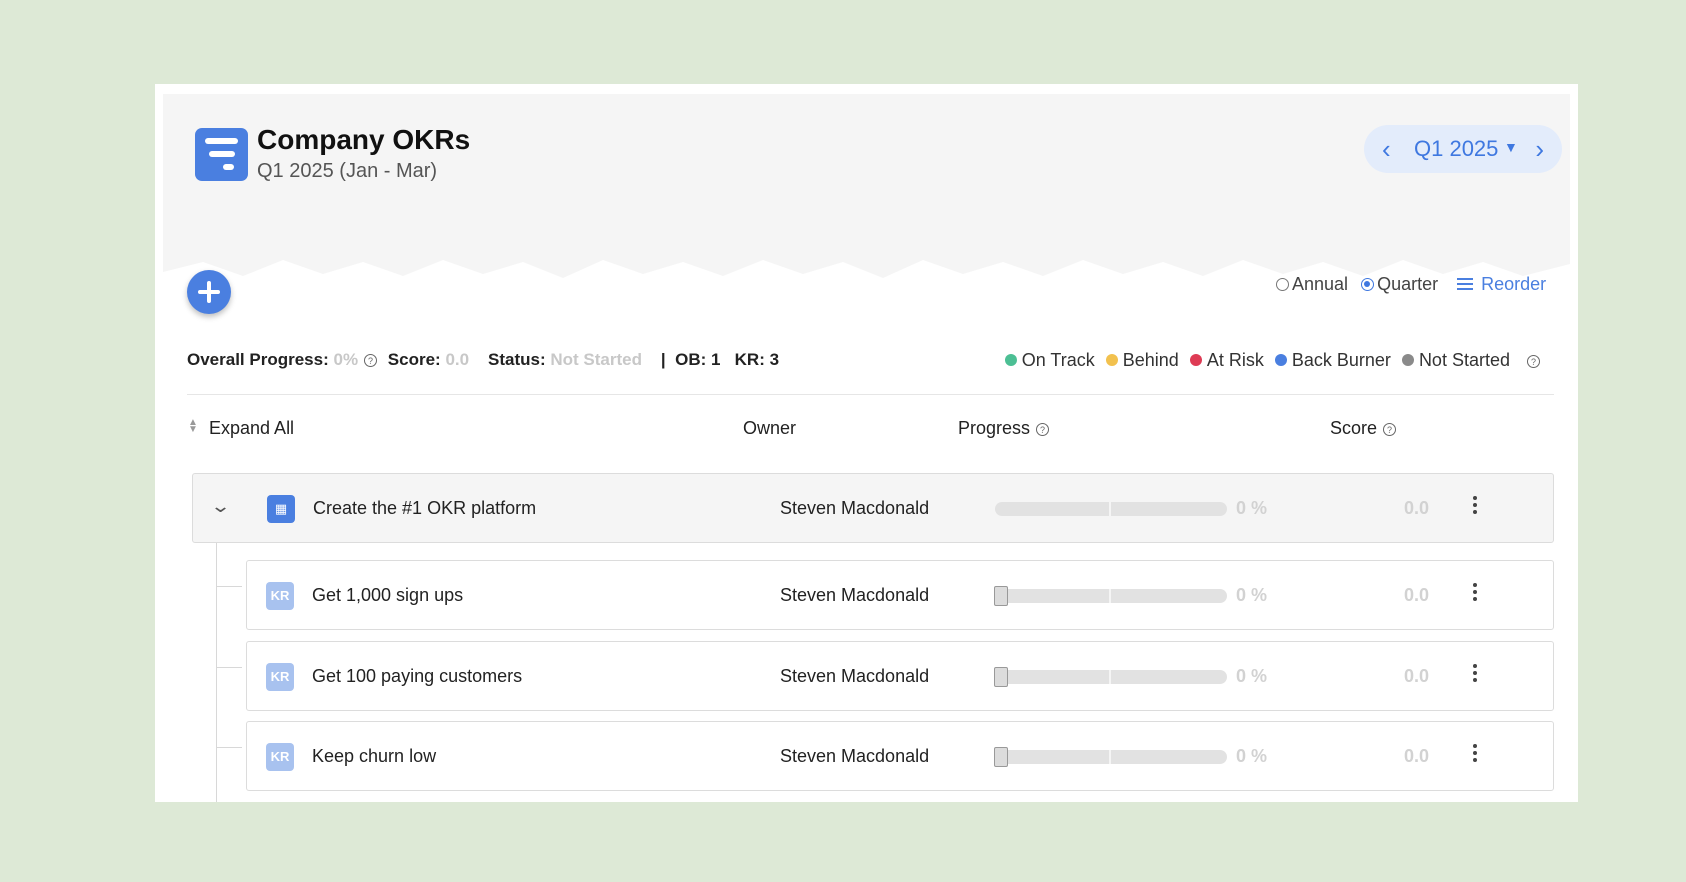  What do you see at coordinates (216, 672) in the screenshot?
I see `tree-connector` at bounding box center [216, 672].